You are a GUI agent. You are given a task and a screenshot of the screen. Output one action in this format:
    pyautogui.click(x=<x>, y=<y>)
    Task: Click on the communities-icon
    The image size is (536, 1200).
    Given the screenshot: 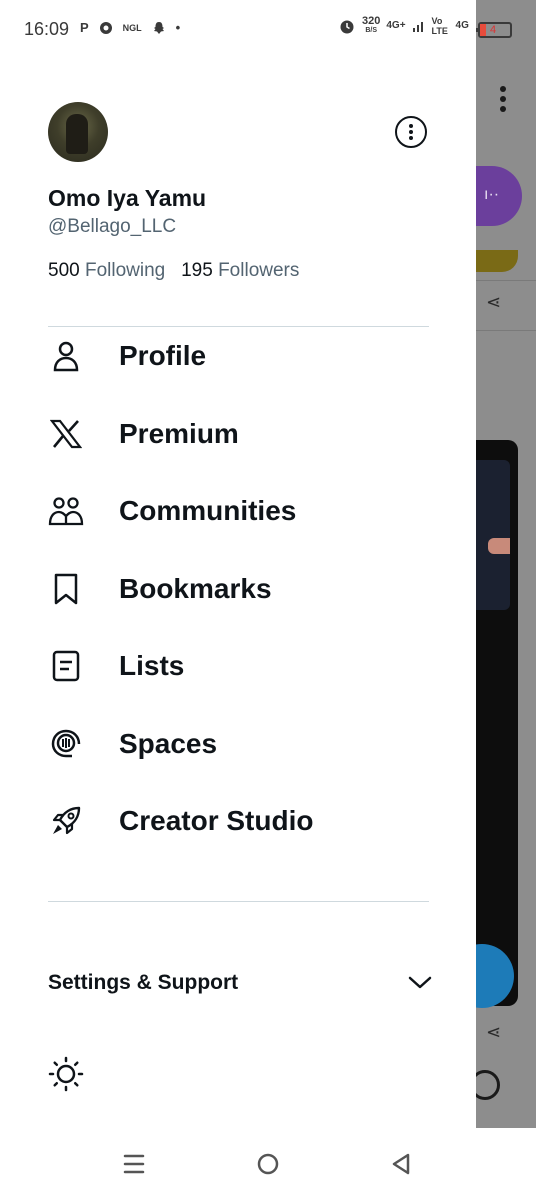 What is the action you would take?
    pyautogui.click(x=66, y=511)
    